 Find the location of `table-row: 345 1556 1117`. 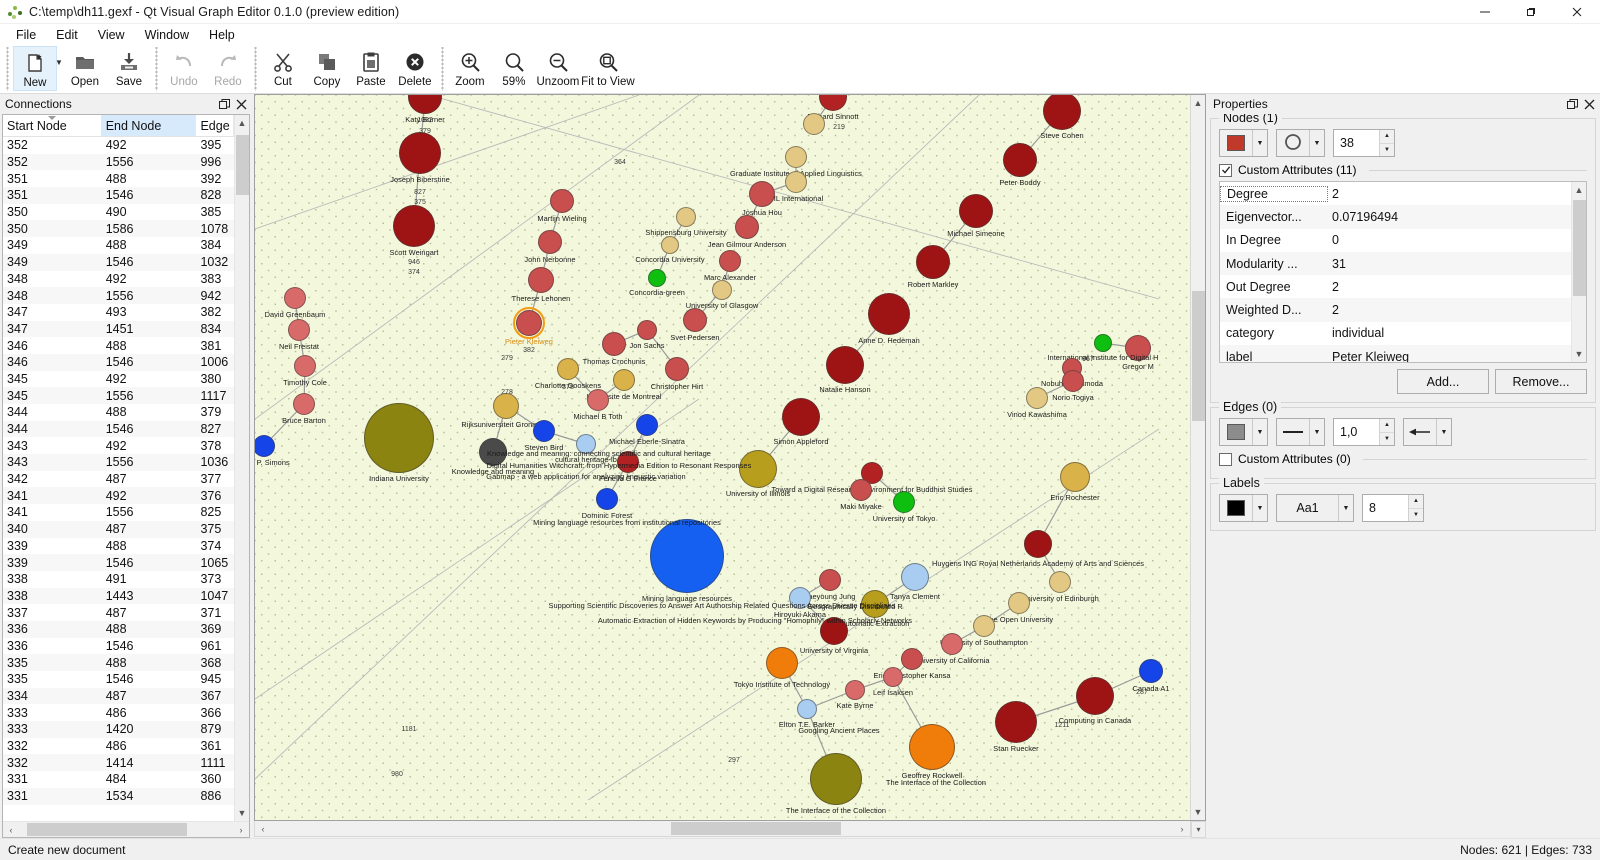

table-row: 345 1556 1117 is located at coordinates (118, 395).